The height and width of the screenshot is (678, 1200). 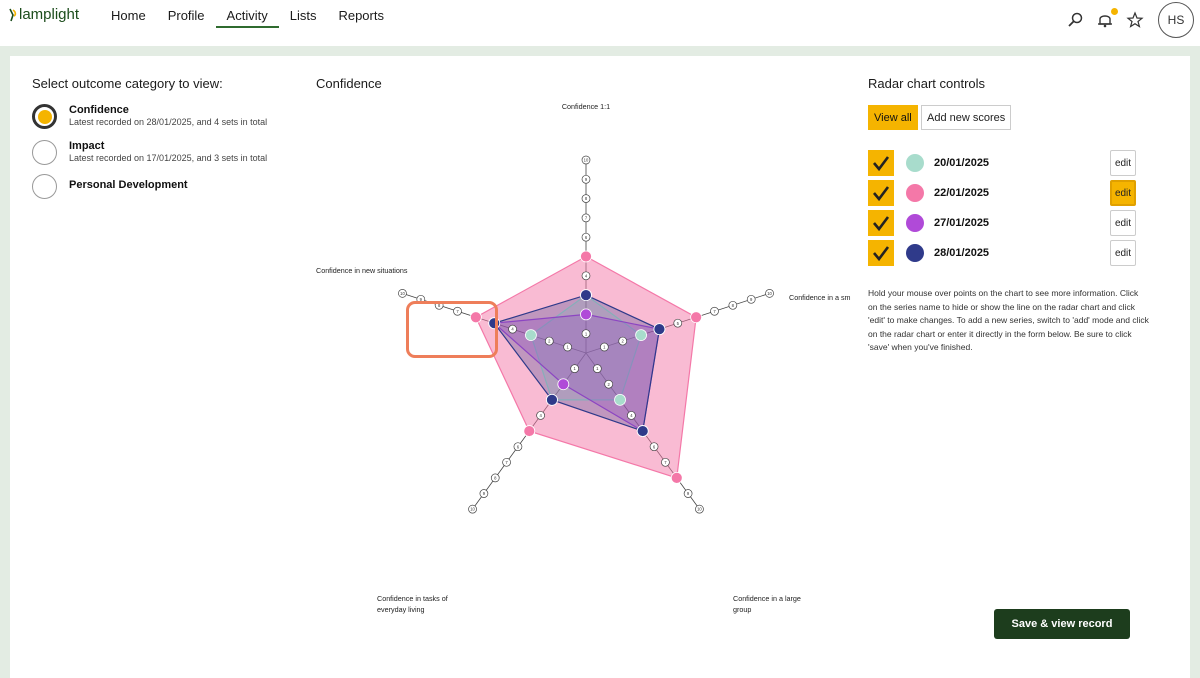 I want to click on logo-text: lamplight, so click(x=49, y=14).